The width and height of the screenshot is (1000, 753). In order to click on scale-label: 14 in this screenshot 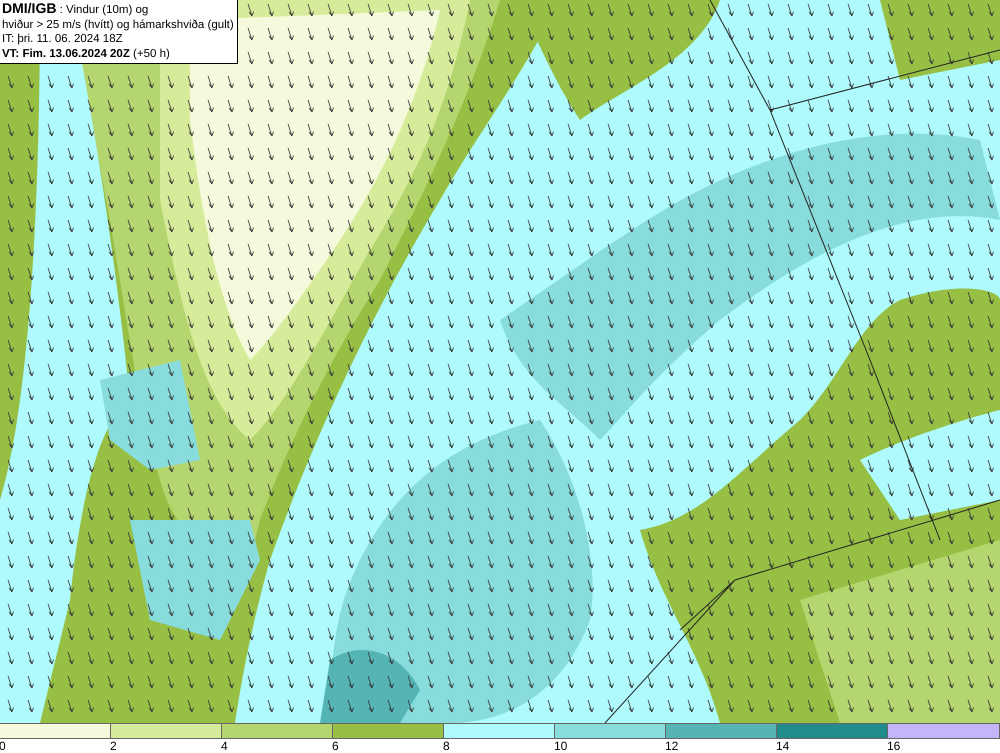, I will do `click(783, 746)`.